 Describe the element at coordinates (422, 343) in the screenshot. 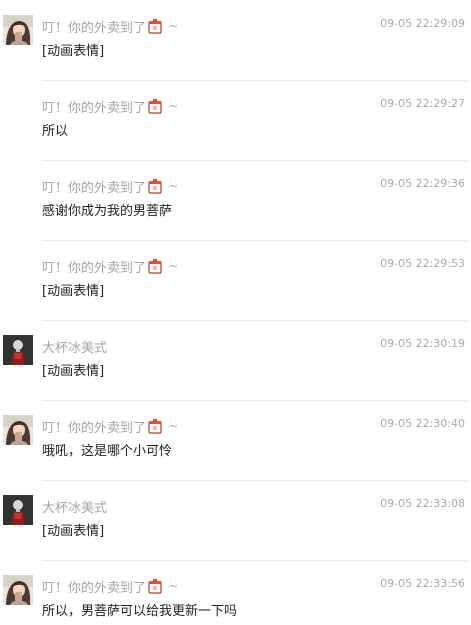

I see `message-timestamp: 09-05 22:30:19` at that location.